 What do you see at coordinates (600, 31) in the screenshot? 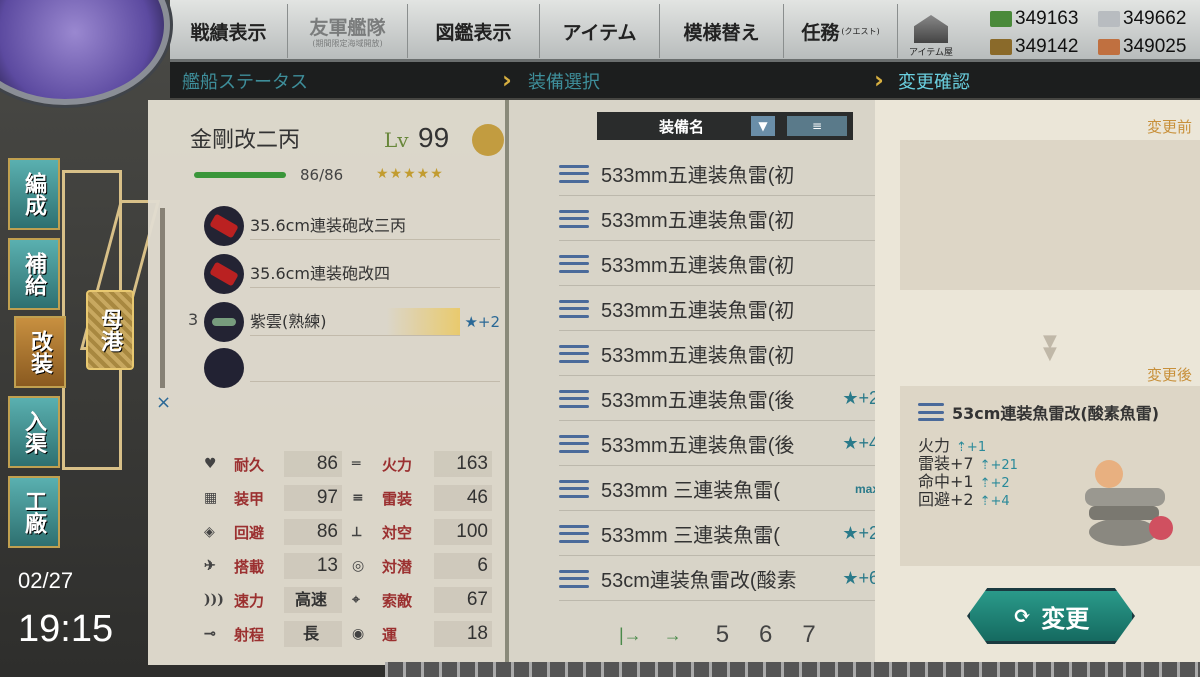
I see `menu-items-button: アイテム` at bounding box center [600, 31].